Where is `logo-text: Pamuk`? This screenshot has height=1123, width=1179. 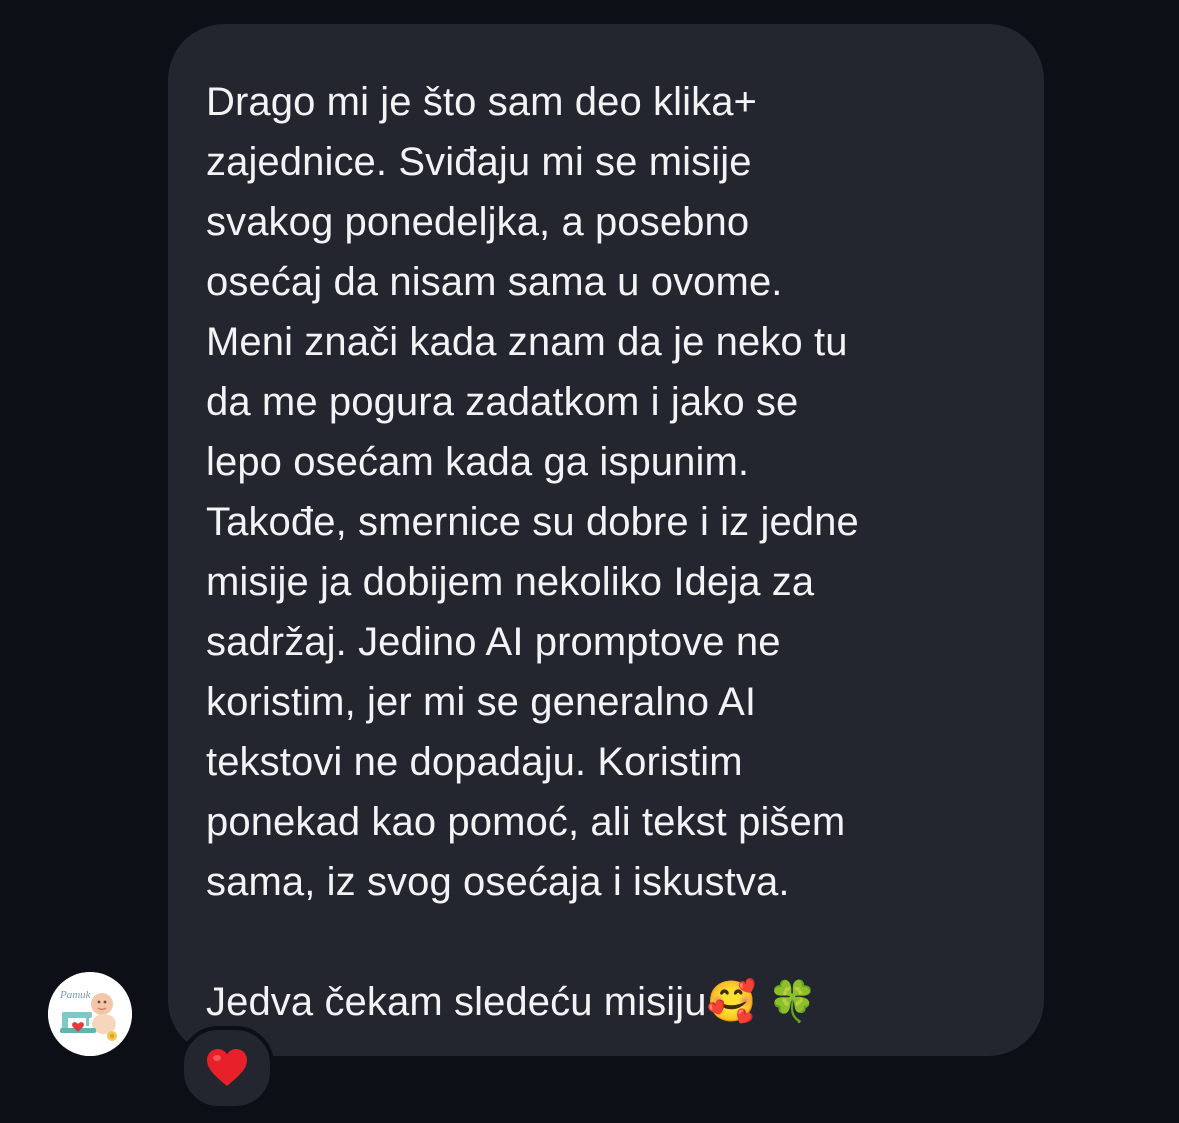
logo-text: Pamuk is located at coordinates (75, 995).